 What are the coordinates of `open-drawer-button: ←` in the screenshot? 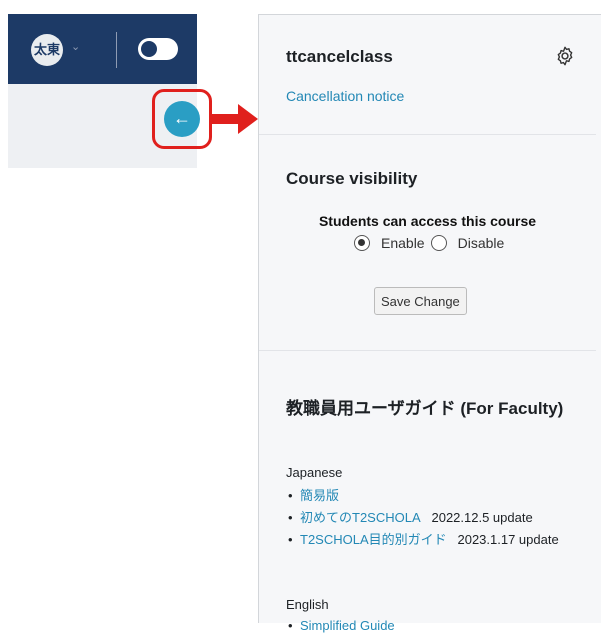 It's located at (182, 119).